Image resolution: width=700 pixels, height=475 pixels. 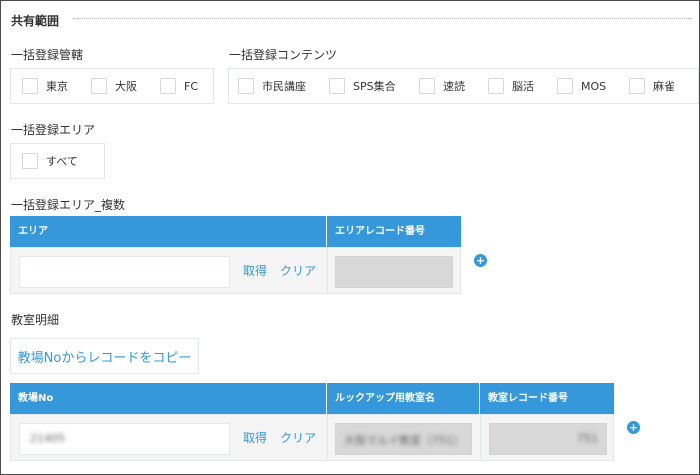 What do you see at coordinates (298, 437) in the screenshot?
I see `classroom-clear-link: クリア` at bounding box center [298, 437].